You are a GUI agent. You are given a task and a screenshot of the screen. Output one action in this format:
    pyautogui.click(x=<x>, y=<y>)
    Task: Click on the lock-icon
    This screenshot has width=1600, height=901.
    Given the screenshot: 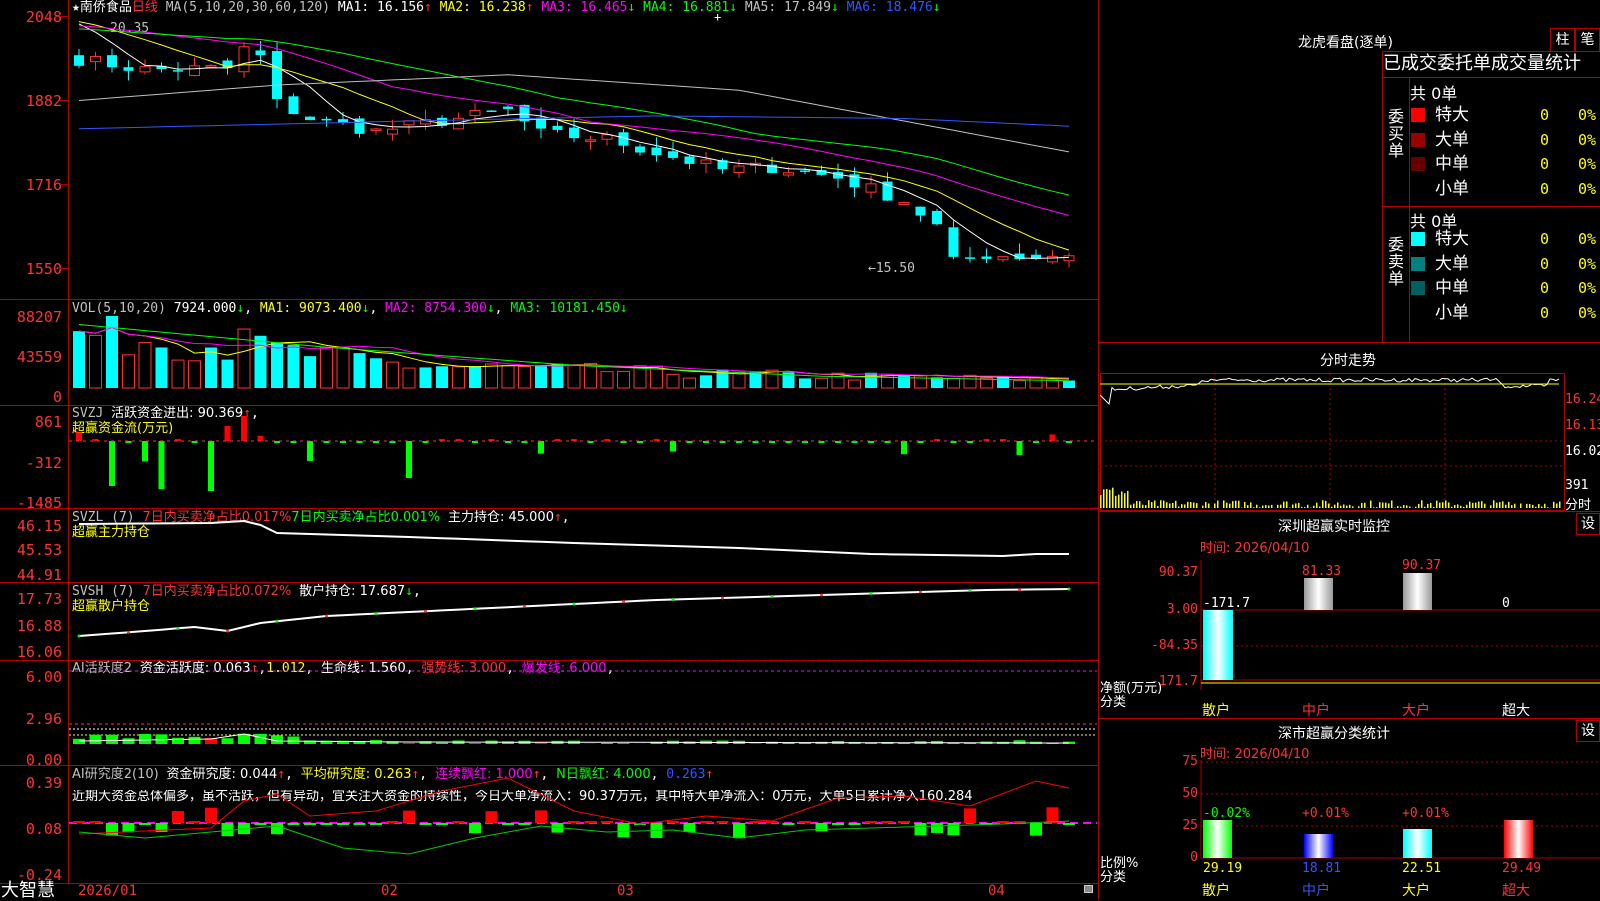 What is the action you would take?
    pyautogui.click(x=1088, y=889)
    